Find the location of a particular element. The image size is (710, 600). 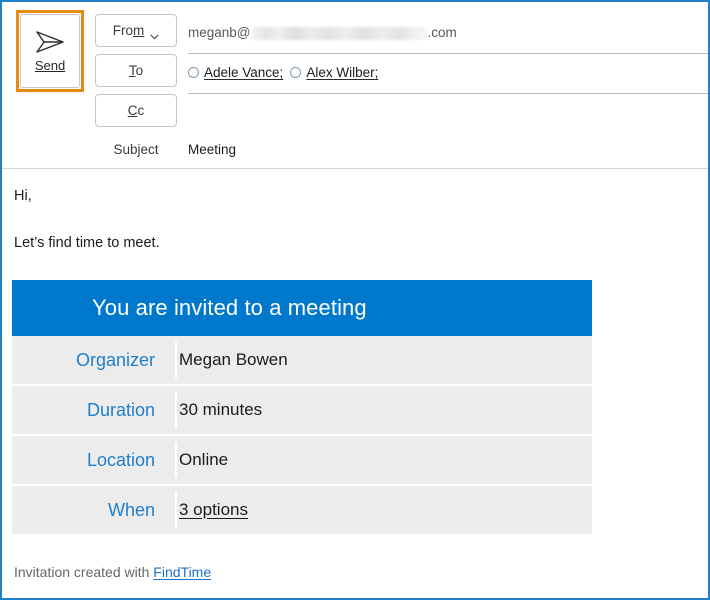

row-value-organizer: Megan Bowen is located at coordinates (233, 359).